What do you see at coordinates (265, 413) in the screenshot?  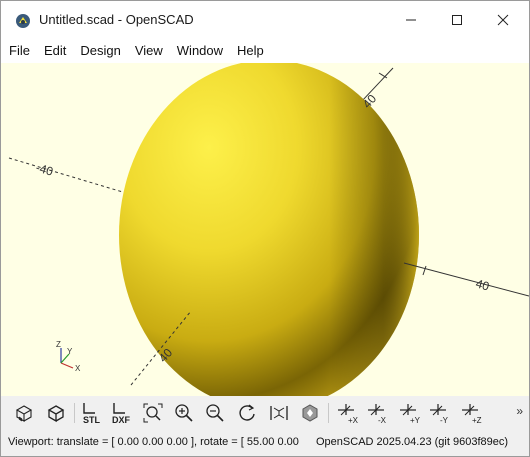 I see `view-toolbar: STL DXF +X -X +Y -Y +Z »` at bounding box center [265, 413].